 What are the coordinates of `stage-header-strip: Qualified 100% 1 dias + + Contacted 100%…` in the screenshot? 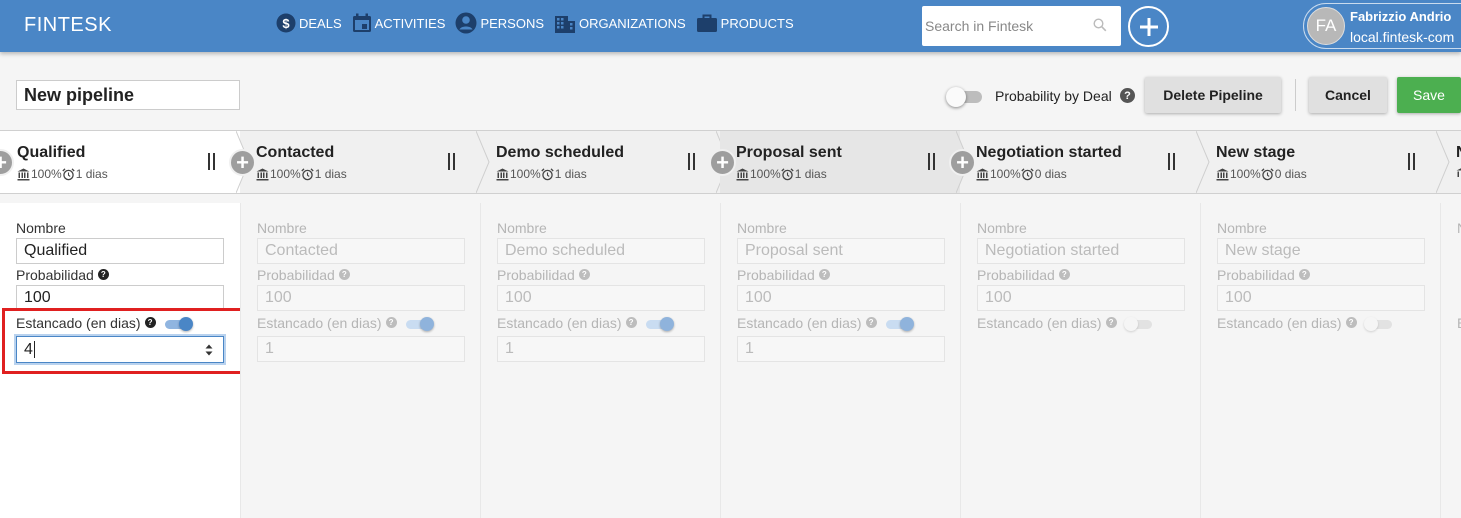 It's located at (730, 162).